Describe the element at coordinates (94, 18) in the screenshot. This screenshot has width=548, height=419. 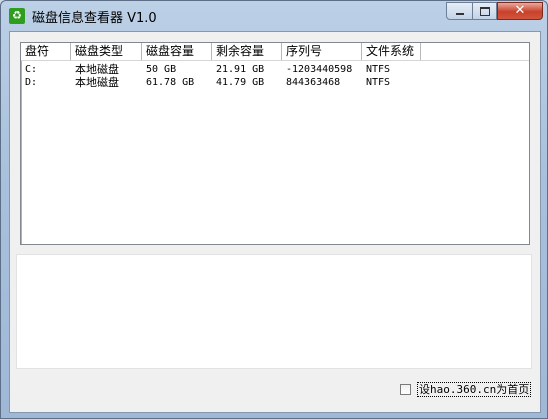
I see `window-title: 磁盘信息查看器 V1.0` at that location.